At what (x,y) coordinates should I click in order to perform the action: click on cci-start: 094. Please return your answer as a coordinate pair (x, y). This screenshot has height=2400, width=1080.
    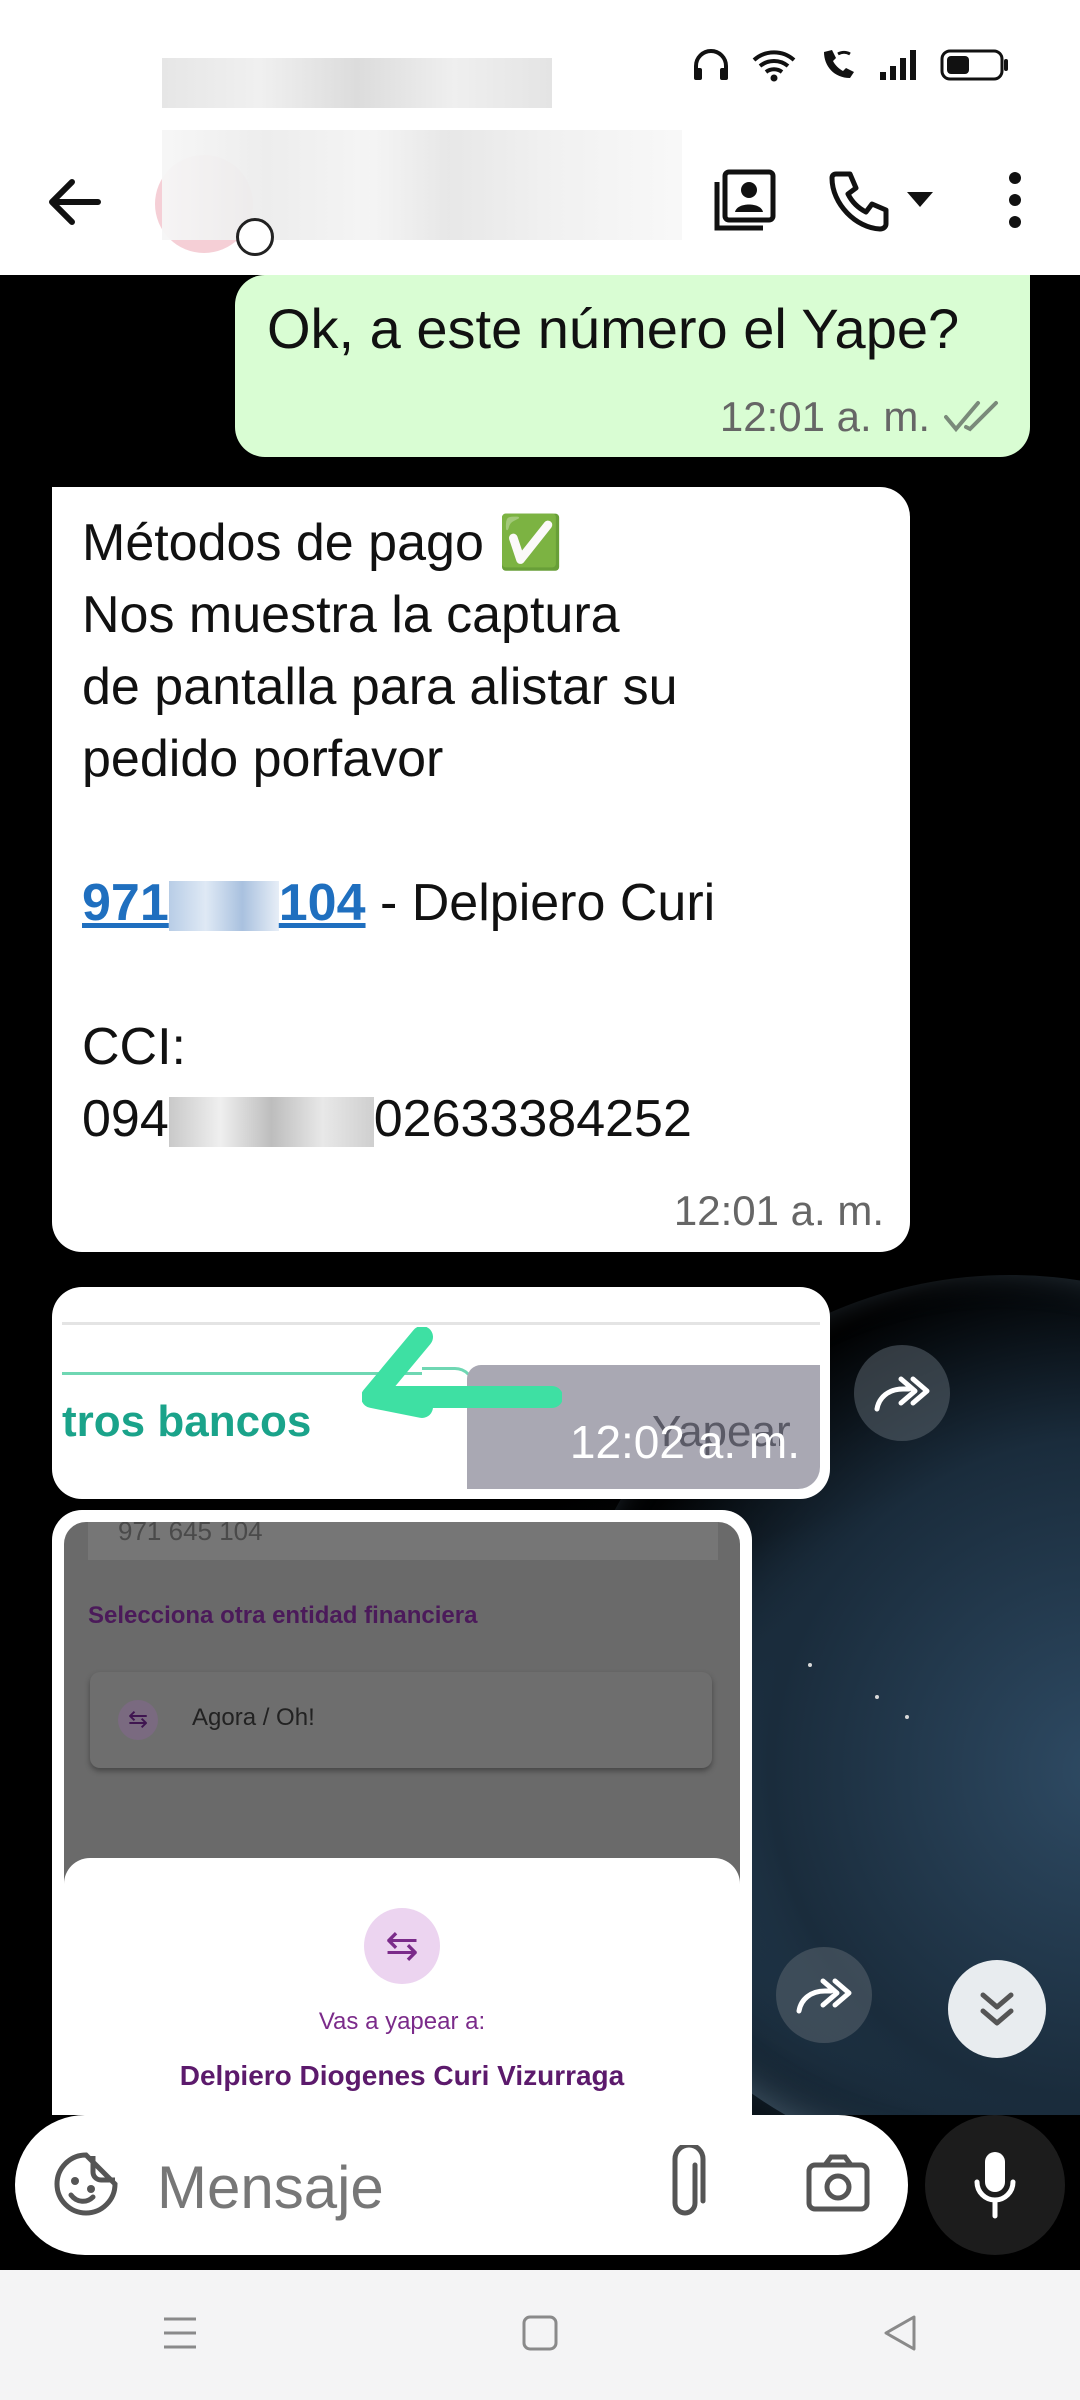
    Looking at the image, I should click on (125, 1119).